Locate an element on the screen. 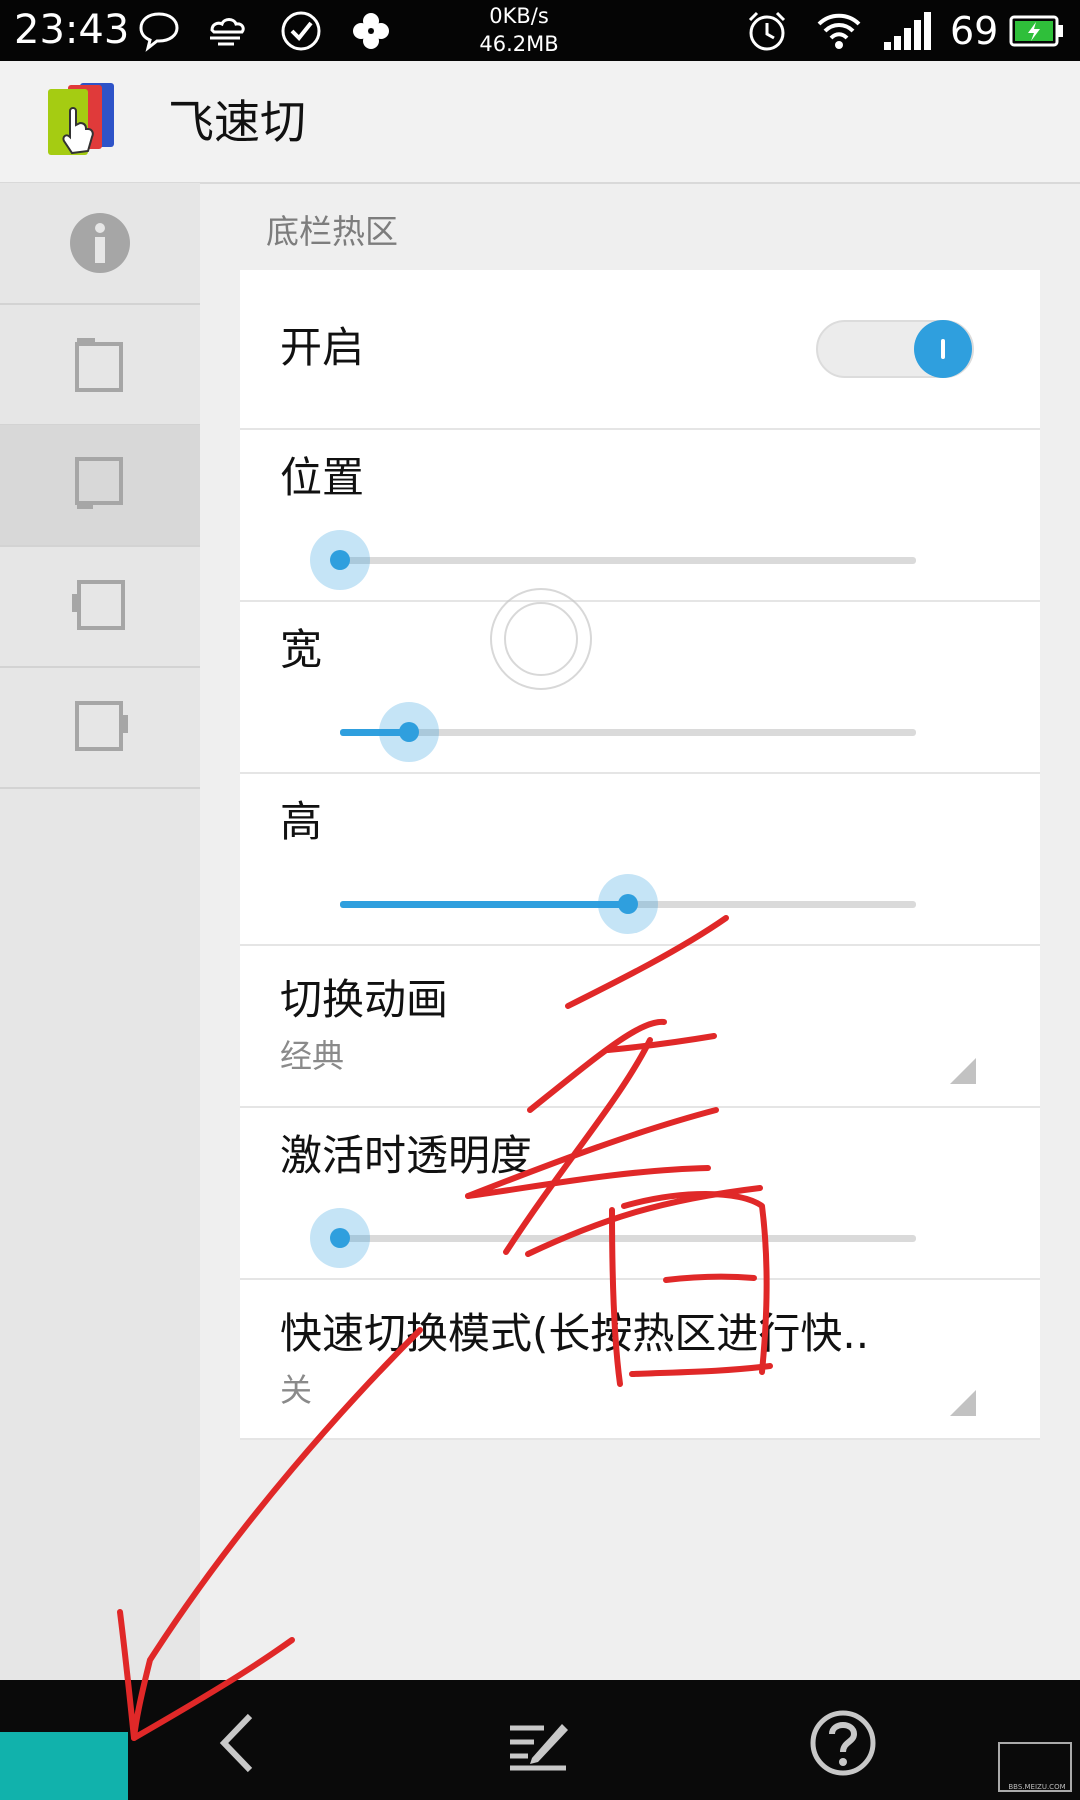 This screenshot has height=1800, width=1080. sidebar-item-left-zone is located at coordinates (100, 607).